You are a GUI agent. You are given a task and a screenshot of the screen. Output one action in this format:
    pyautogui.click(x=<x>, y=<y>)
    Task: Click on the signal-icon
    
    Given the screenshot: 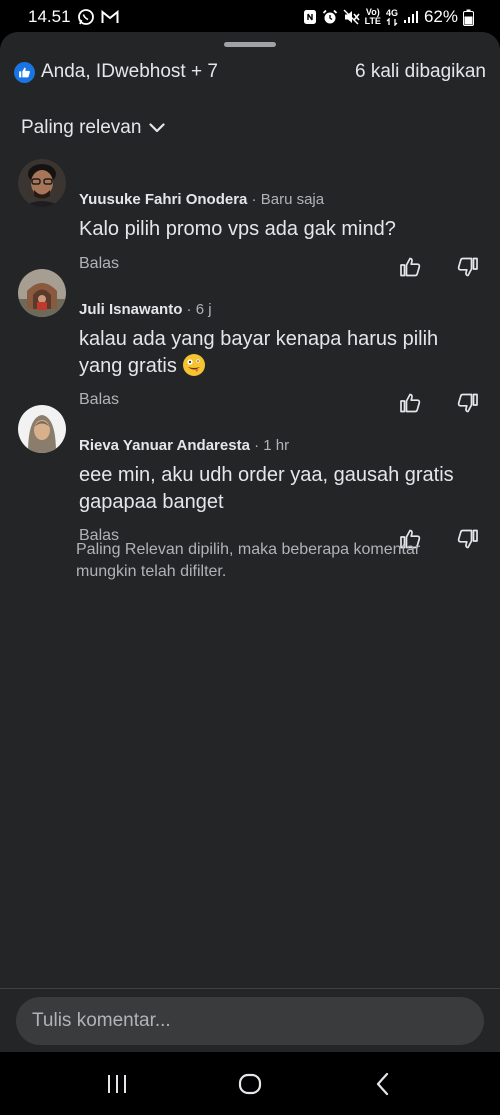 What is the action you would take?
    pyautogui.click(x=411, y=17)
    